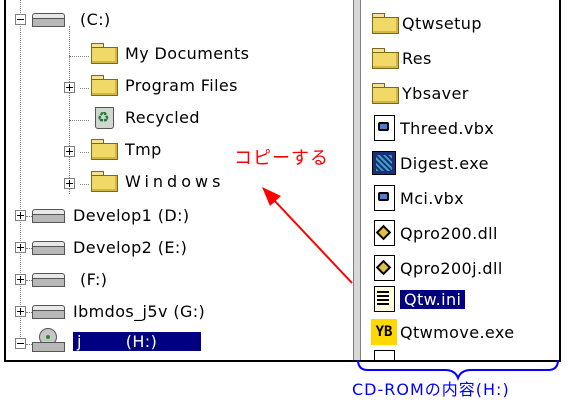  I want to click on cd-rom-caption: CD-ROMの内容(H:), so click(431, 389).